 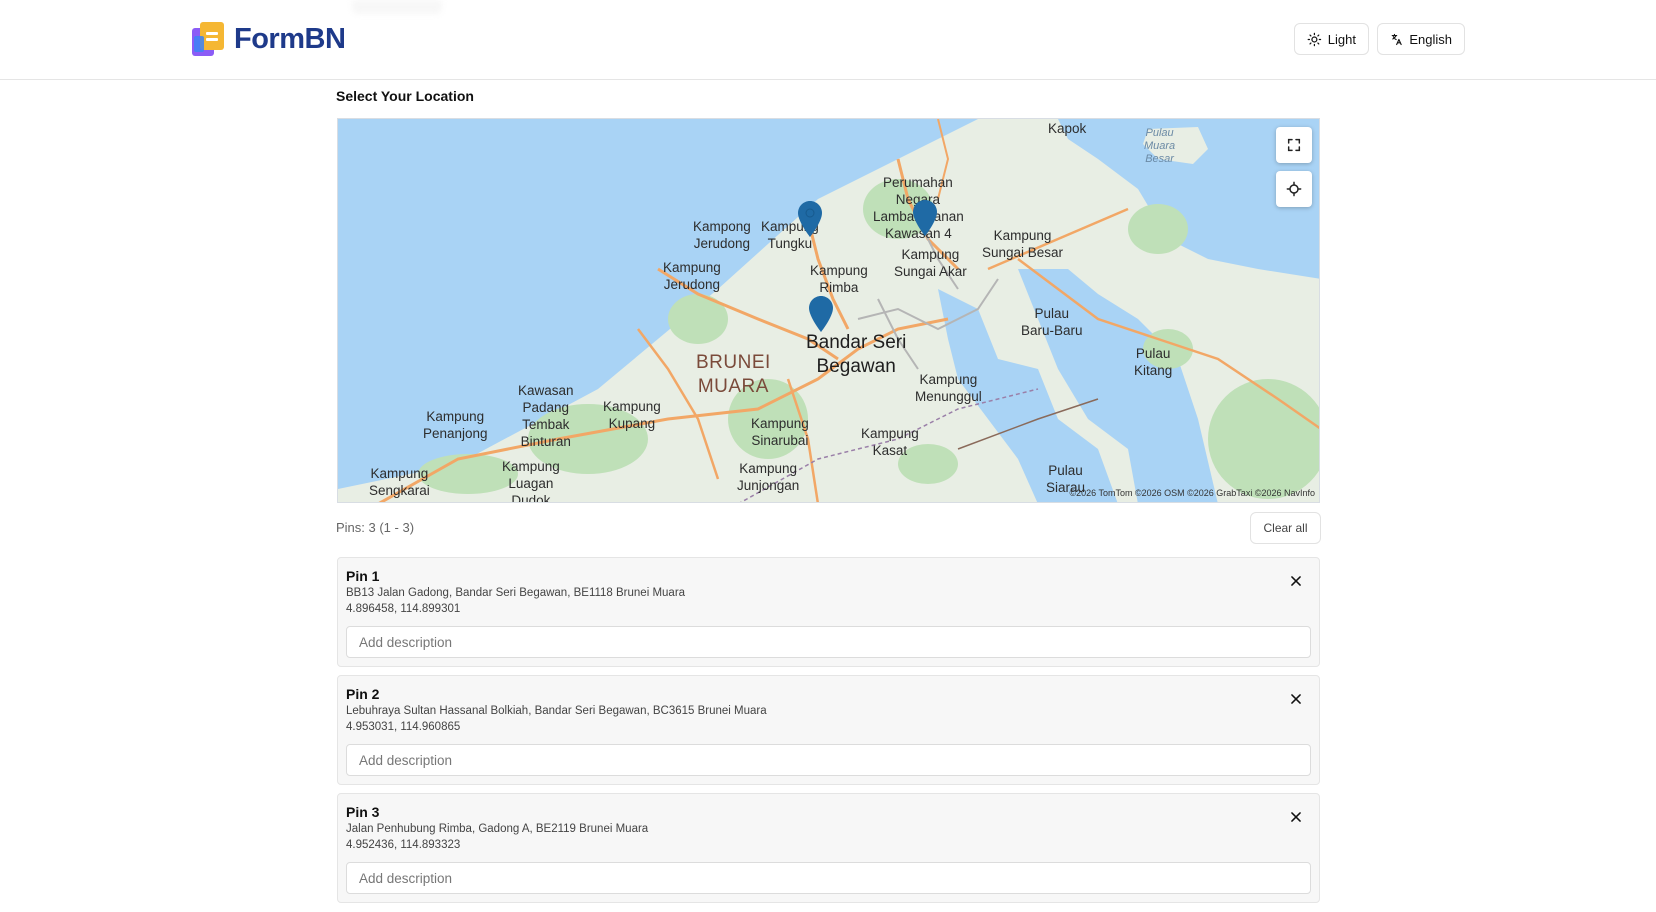 I want to click on location-section-title: Select Your Location, so click(x=405, y=96).